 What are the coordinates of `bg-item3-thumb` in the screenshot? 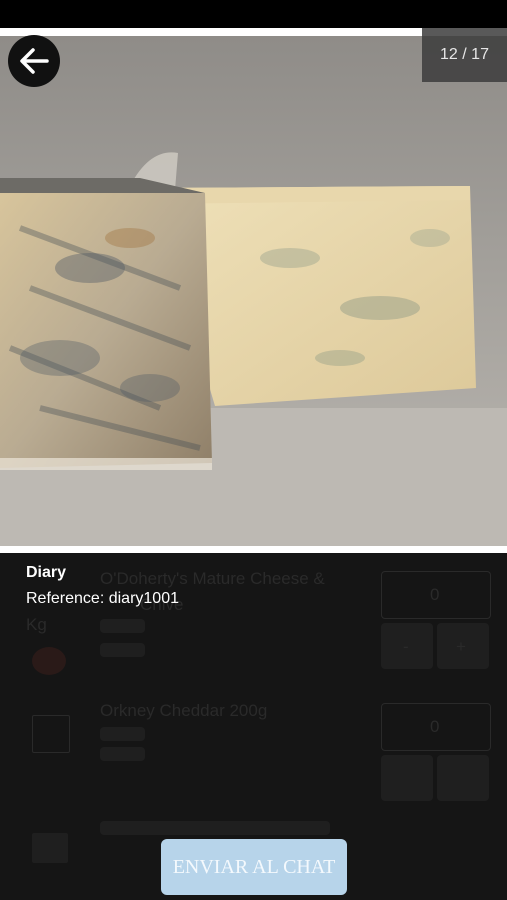 It's located at (50, 848).